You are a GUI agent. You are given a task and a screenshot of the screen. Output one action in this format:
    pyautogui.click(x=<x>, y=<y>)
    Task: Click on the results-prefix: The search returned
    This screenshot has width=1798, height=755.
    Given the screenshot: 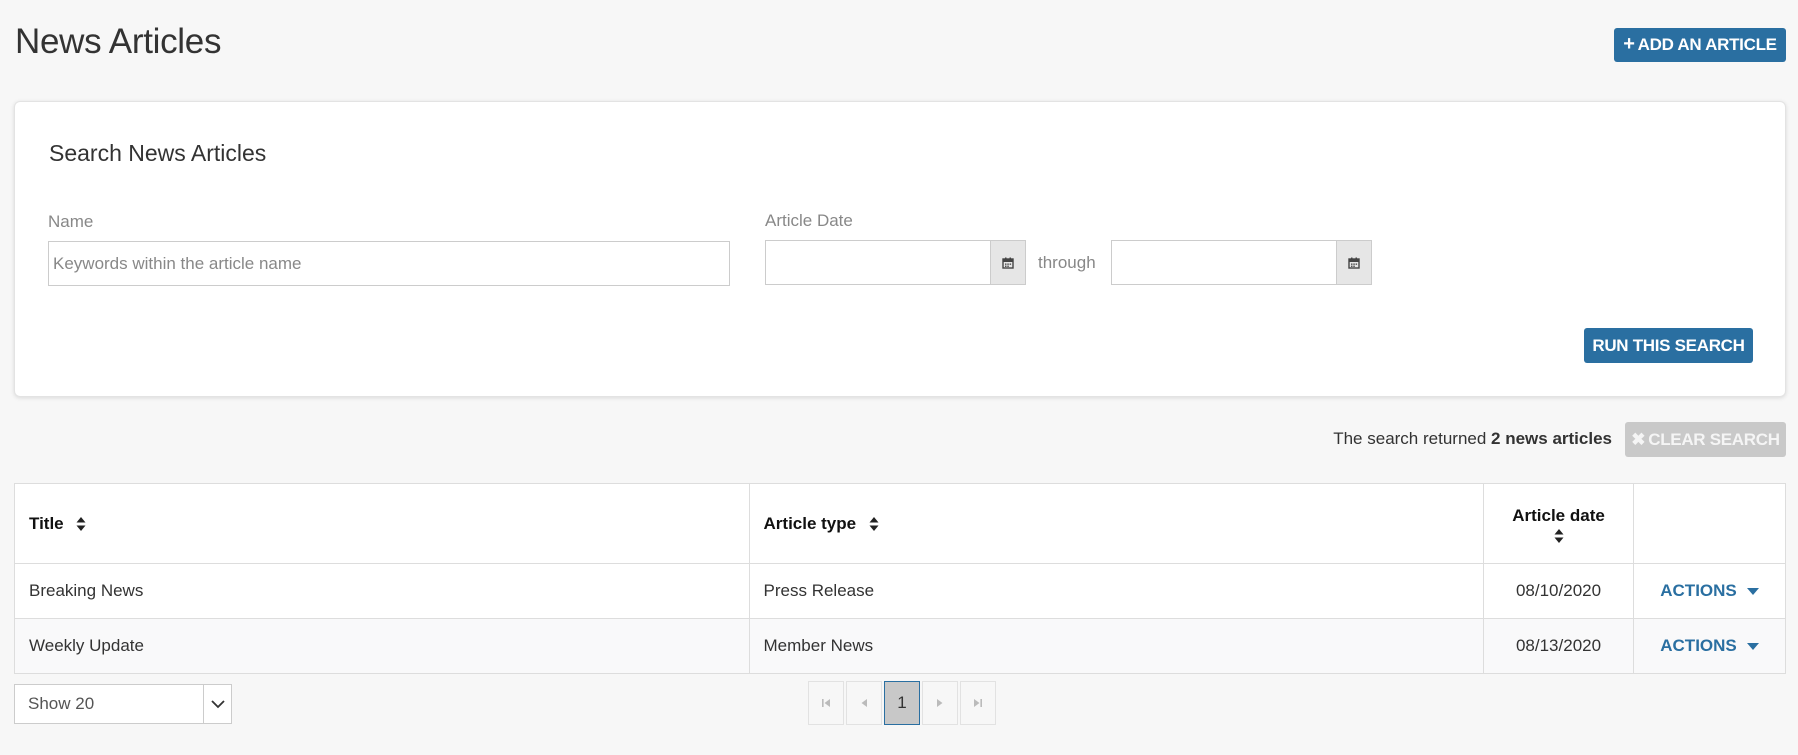 What is the action you would take?
    pyautogui.click(x=1412, y=438)
    